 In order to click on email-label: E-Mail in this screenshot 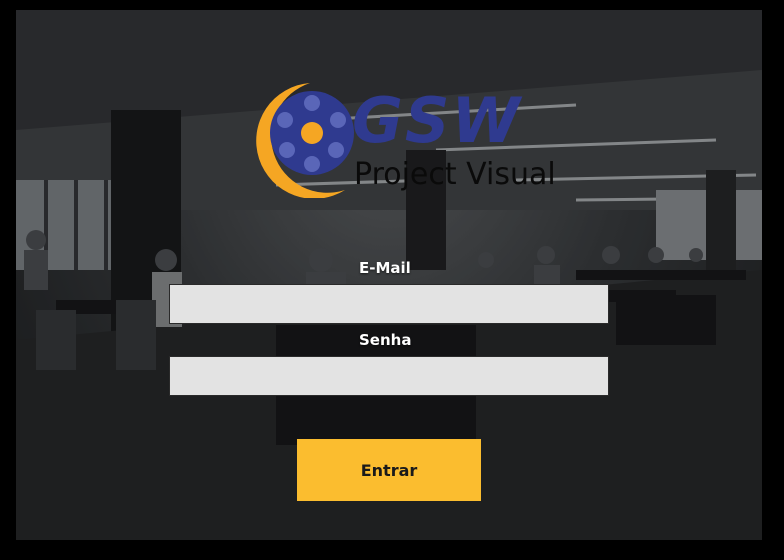, I will do `click(385, 268)`.